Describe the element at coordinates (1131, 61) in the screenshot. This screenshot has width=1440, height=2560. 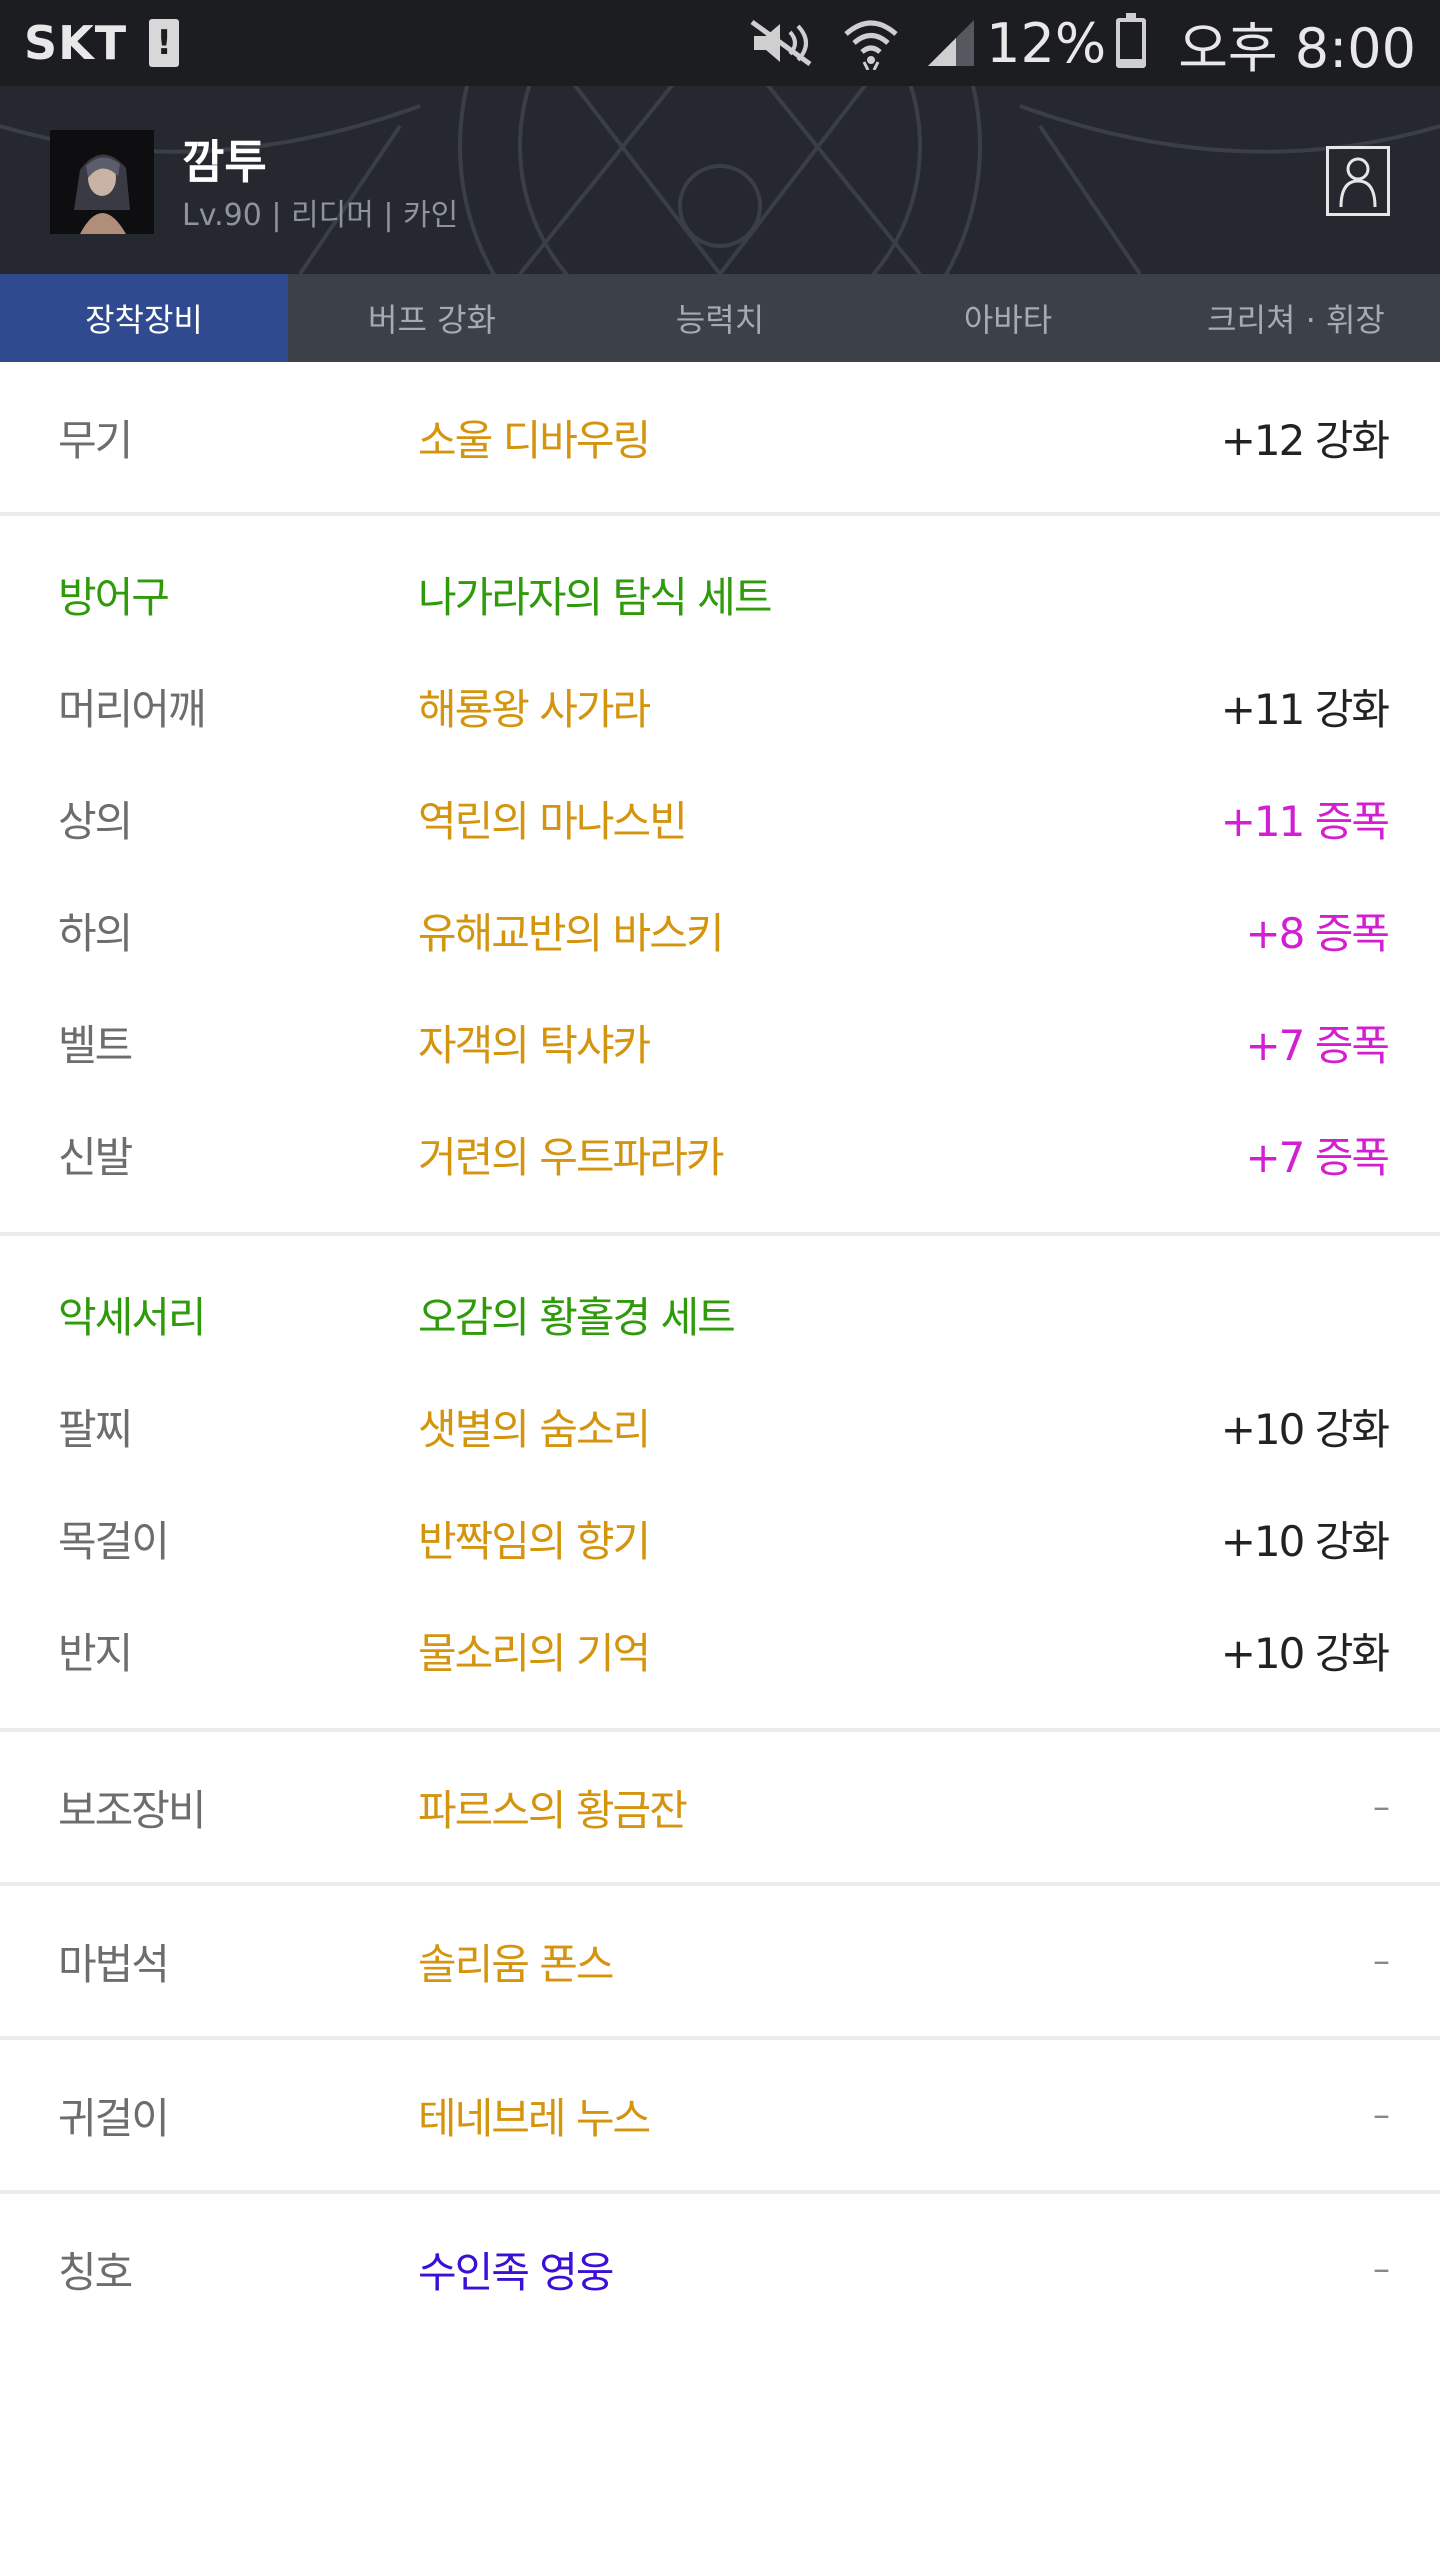
I see `battery-fill` at that location.